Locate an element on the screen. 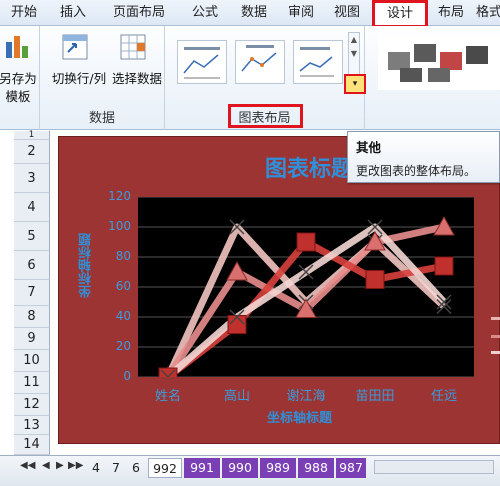 The image size is (500, 486). row-header-13: 13 is located at coordinates (32, 425).